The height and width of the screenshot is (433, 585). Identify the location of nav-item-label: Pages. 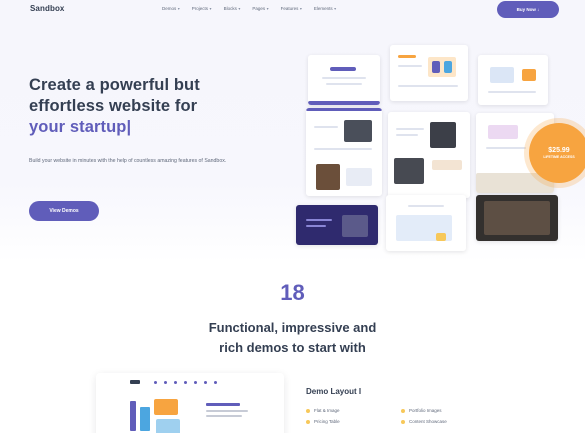
(259, 8).